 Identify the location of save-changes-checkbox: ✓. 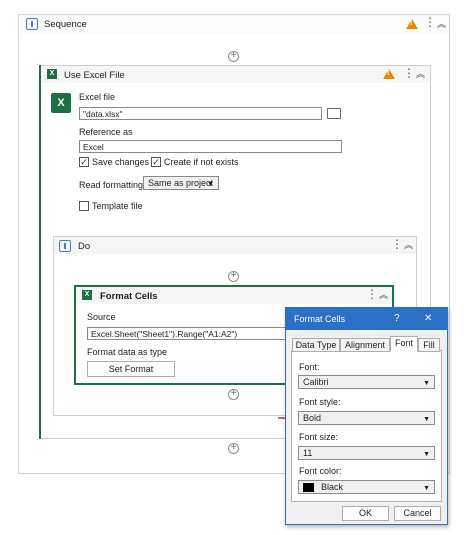
(84, 162).